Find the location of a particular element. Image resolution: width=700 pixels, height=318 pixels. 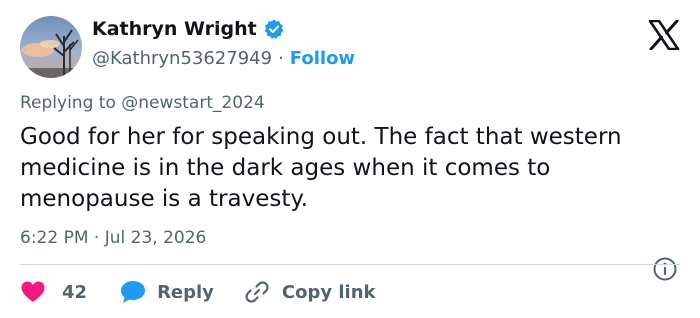

heart-icon is located at coordinates (33, 292).